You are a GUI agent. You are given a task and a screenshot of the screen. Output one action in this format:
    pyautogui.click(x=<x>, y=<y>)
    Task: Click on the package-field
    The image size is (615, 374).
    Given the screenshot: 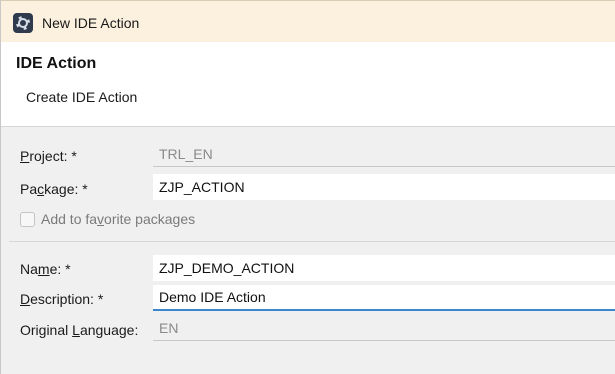 What is the action you would take?
    pyautogui.click(x=384, y=187)
    